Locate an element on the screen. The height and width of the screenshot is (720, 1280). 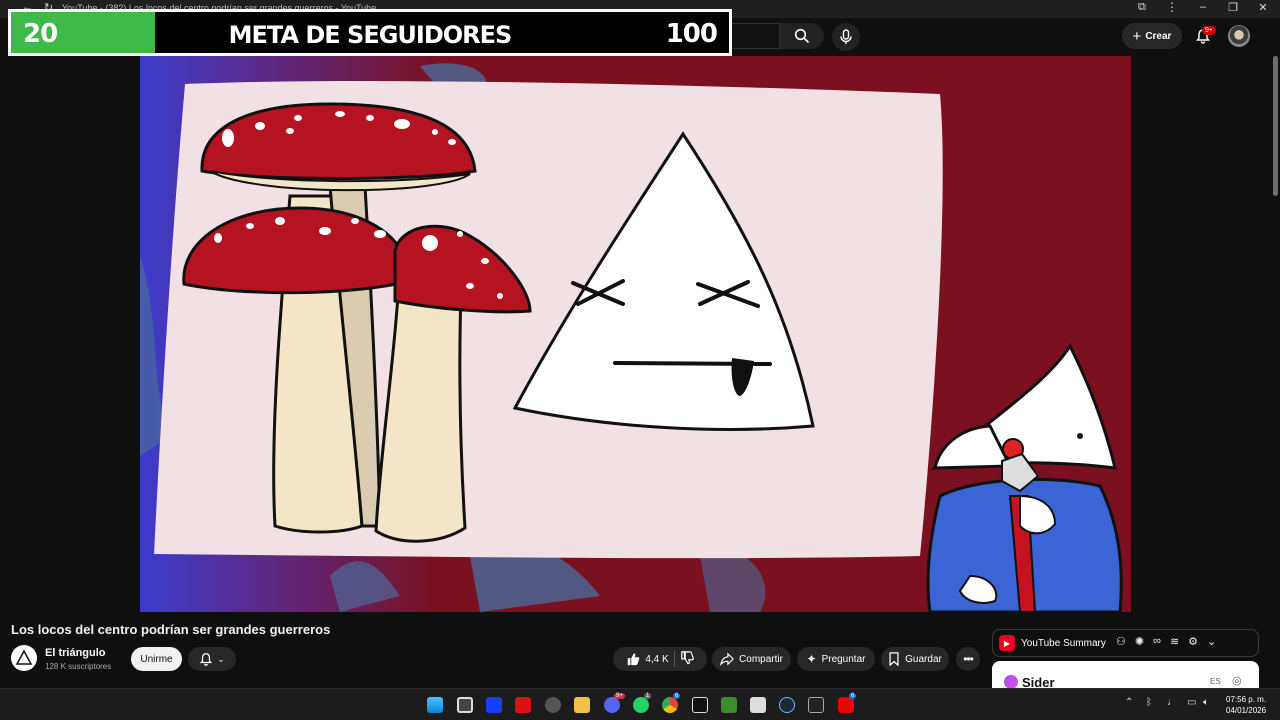
tray-chevron-icon: ⌃ is located at coordinates (1129, 702).